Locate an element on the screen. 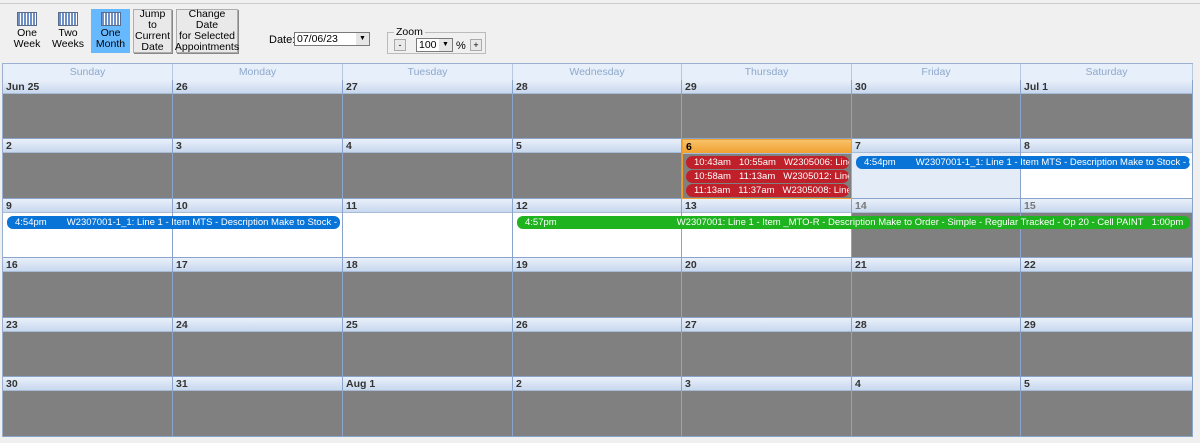 The height and width of the screenshot is (443, 1200). label: Jump to is located at coordinates (152, 19).